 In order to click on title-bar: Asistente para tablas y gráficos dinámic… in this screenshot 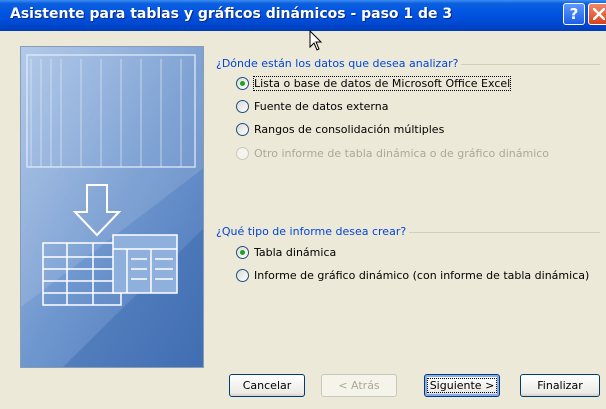, I will do `click(303, 15)`.